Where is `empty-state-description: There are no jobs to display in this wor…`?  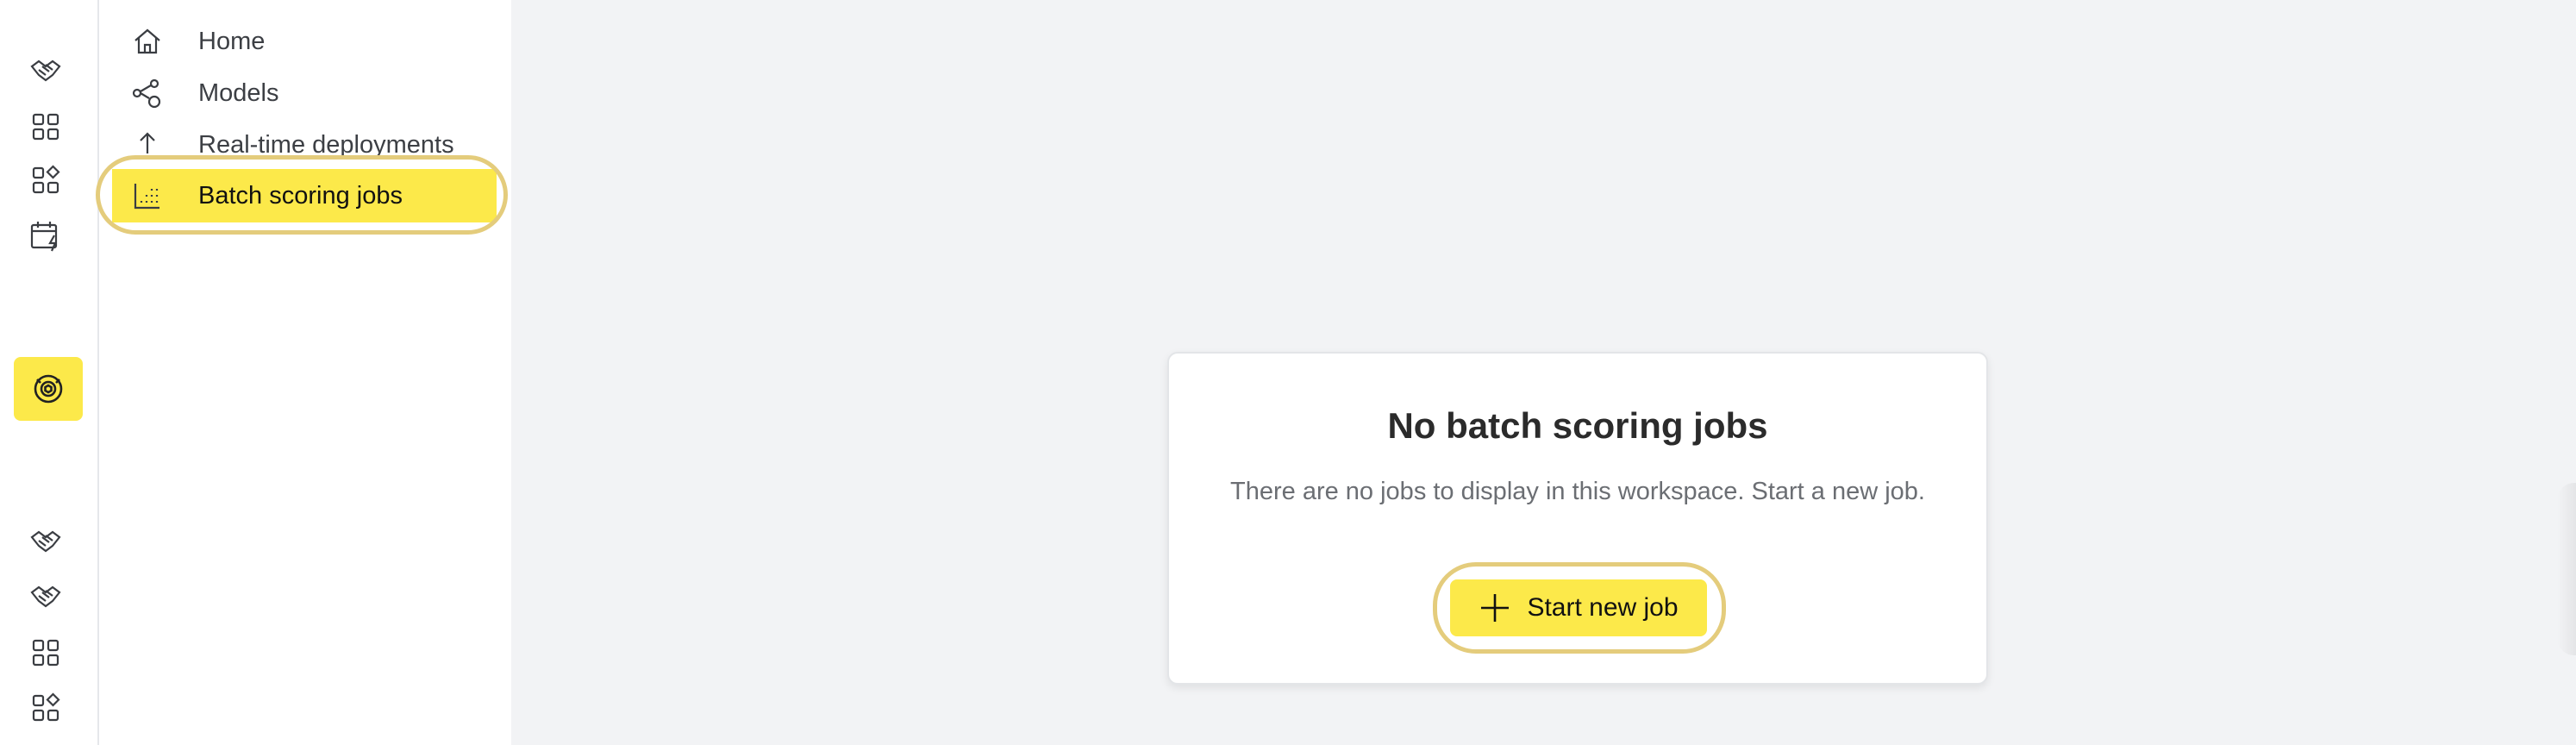 empty-state-description: There are no jobs to display in this wor… is located at coordinates (1577, 492).